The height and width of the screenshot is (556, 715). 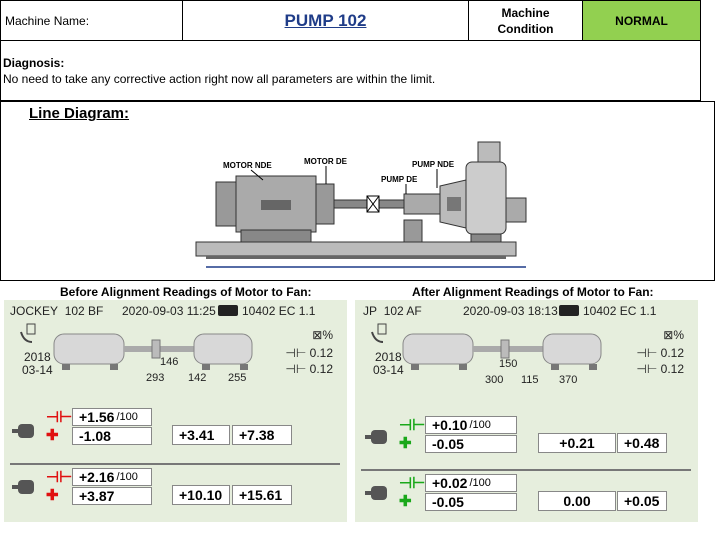 What do you see at coordinates (326, 20) in the screenshot?
I see `machine-name-value: PUMP 102` at bounding box center [326, 20].